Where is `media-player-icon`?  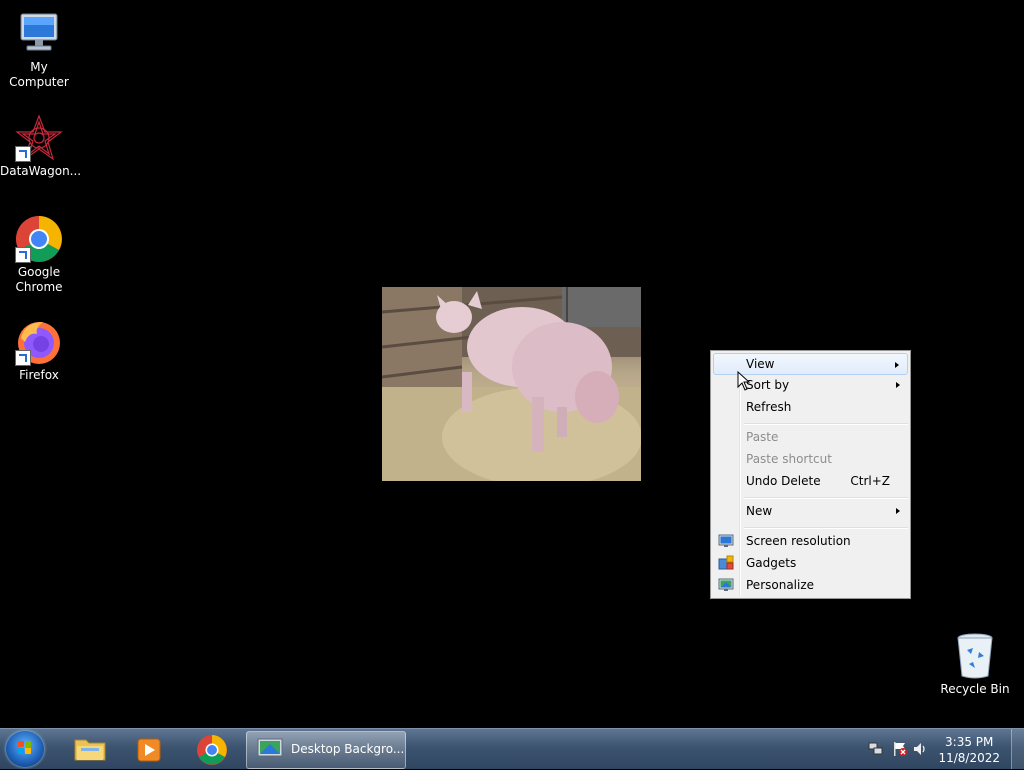 media-player-icon is located at coordinates (149, 750).